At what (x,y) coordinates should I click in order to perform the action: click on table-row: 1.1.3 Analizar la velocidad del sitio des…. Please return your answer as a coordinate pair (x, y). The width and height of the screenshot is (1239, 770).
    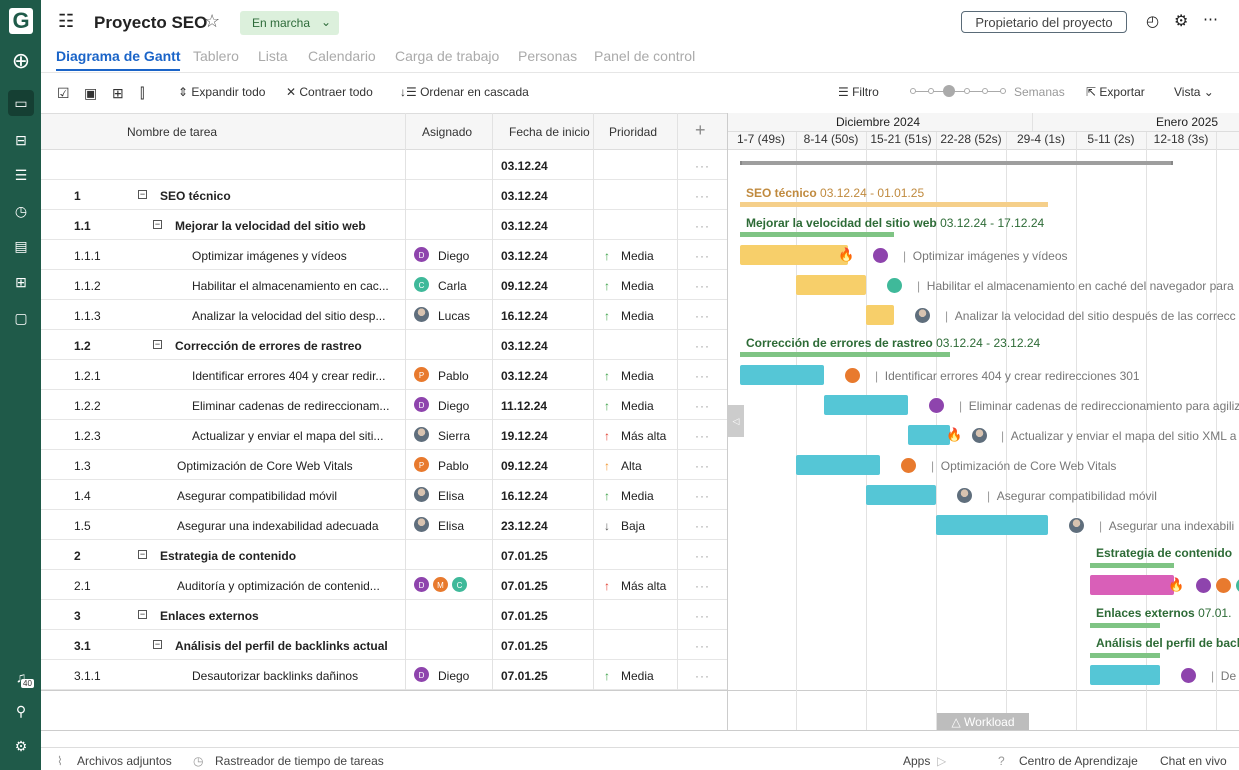
    Looking at the image, I should click on (384, 315).